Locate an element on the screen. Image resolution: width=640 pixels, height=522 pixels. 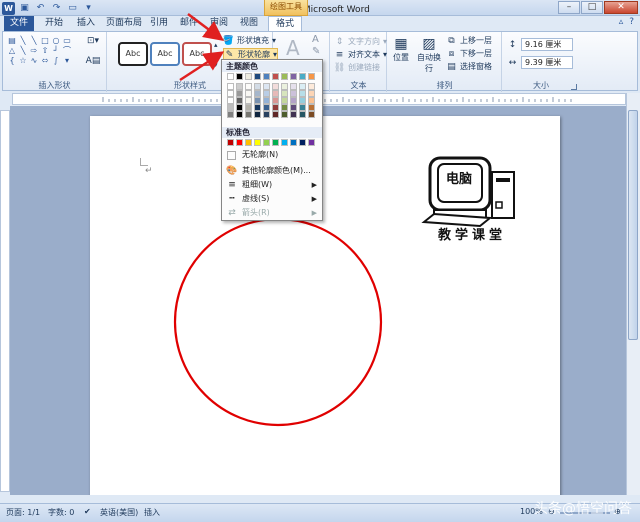
maximize-button: □ is located at coordinates (592, 7).